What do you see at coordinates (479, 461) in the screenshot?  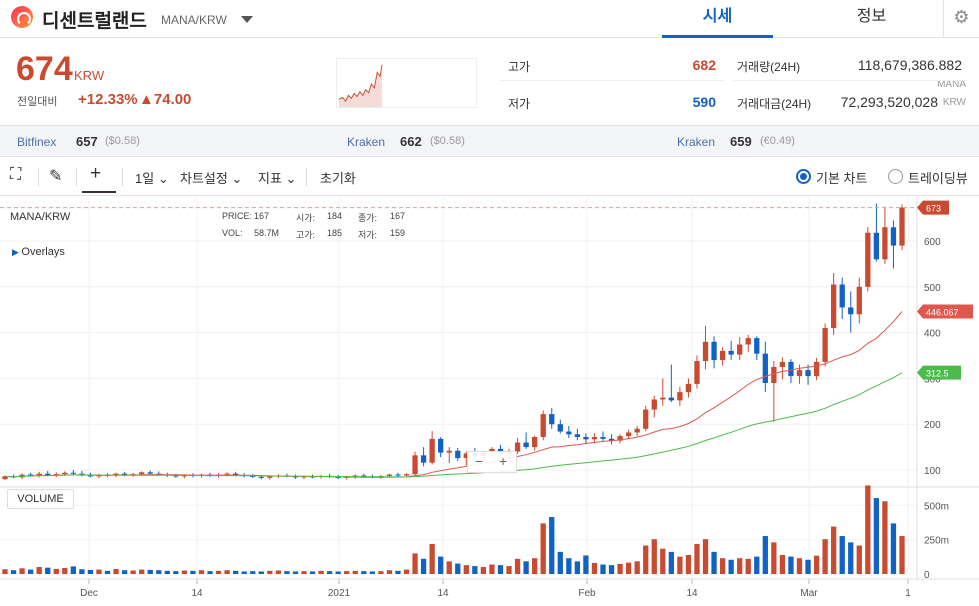 I see `zoom-out-icon: −` at bounding box center [479, 461].